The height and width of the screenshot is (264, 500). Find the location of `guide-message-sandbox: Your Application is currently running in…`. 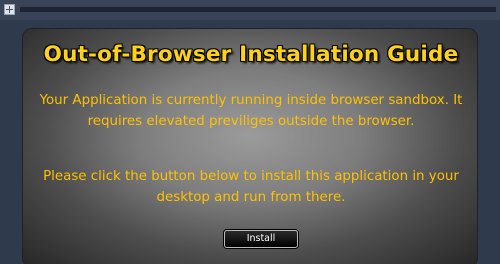

guide-message-sandbox: Your Application is currently running in… is located at coordinates (251, 111).